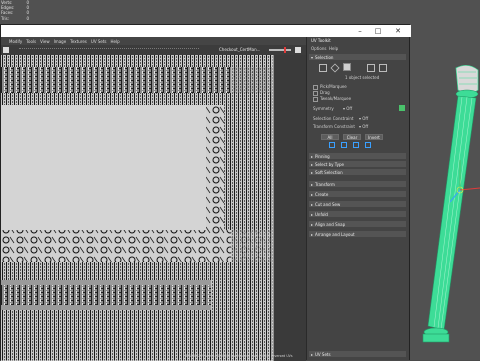 The image size is (480, 361). Describe the element at coordinates (357, 214) in the screenshot. I see `section-unfold: ▸ Unfold` at that location.